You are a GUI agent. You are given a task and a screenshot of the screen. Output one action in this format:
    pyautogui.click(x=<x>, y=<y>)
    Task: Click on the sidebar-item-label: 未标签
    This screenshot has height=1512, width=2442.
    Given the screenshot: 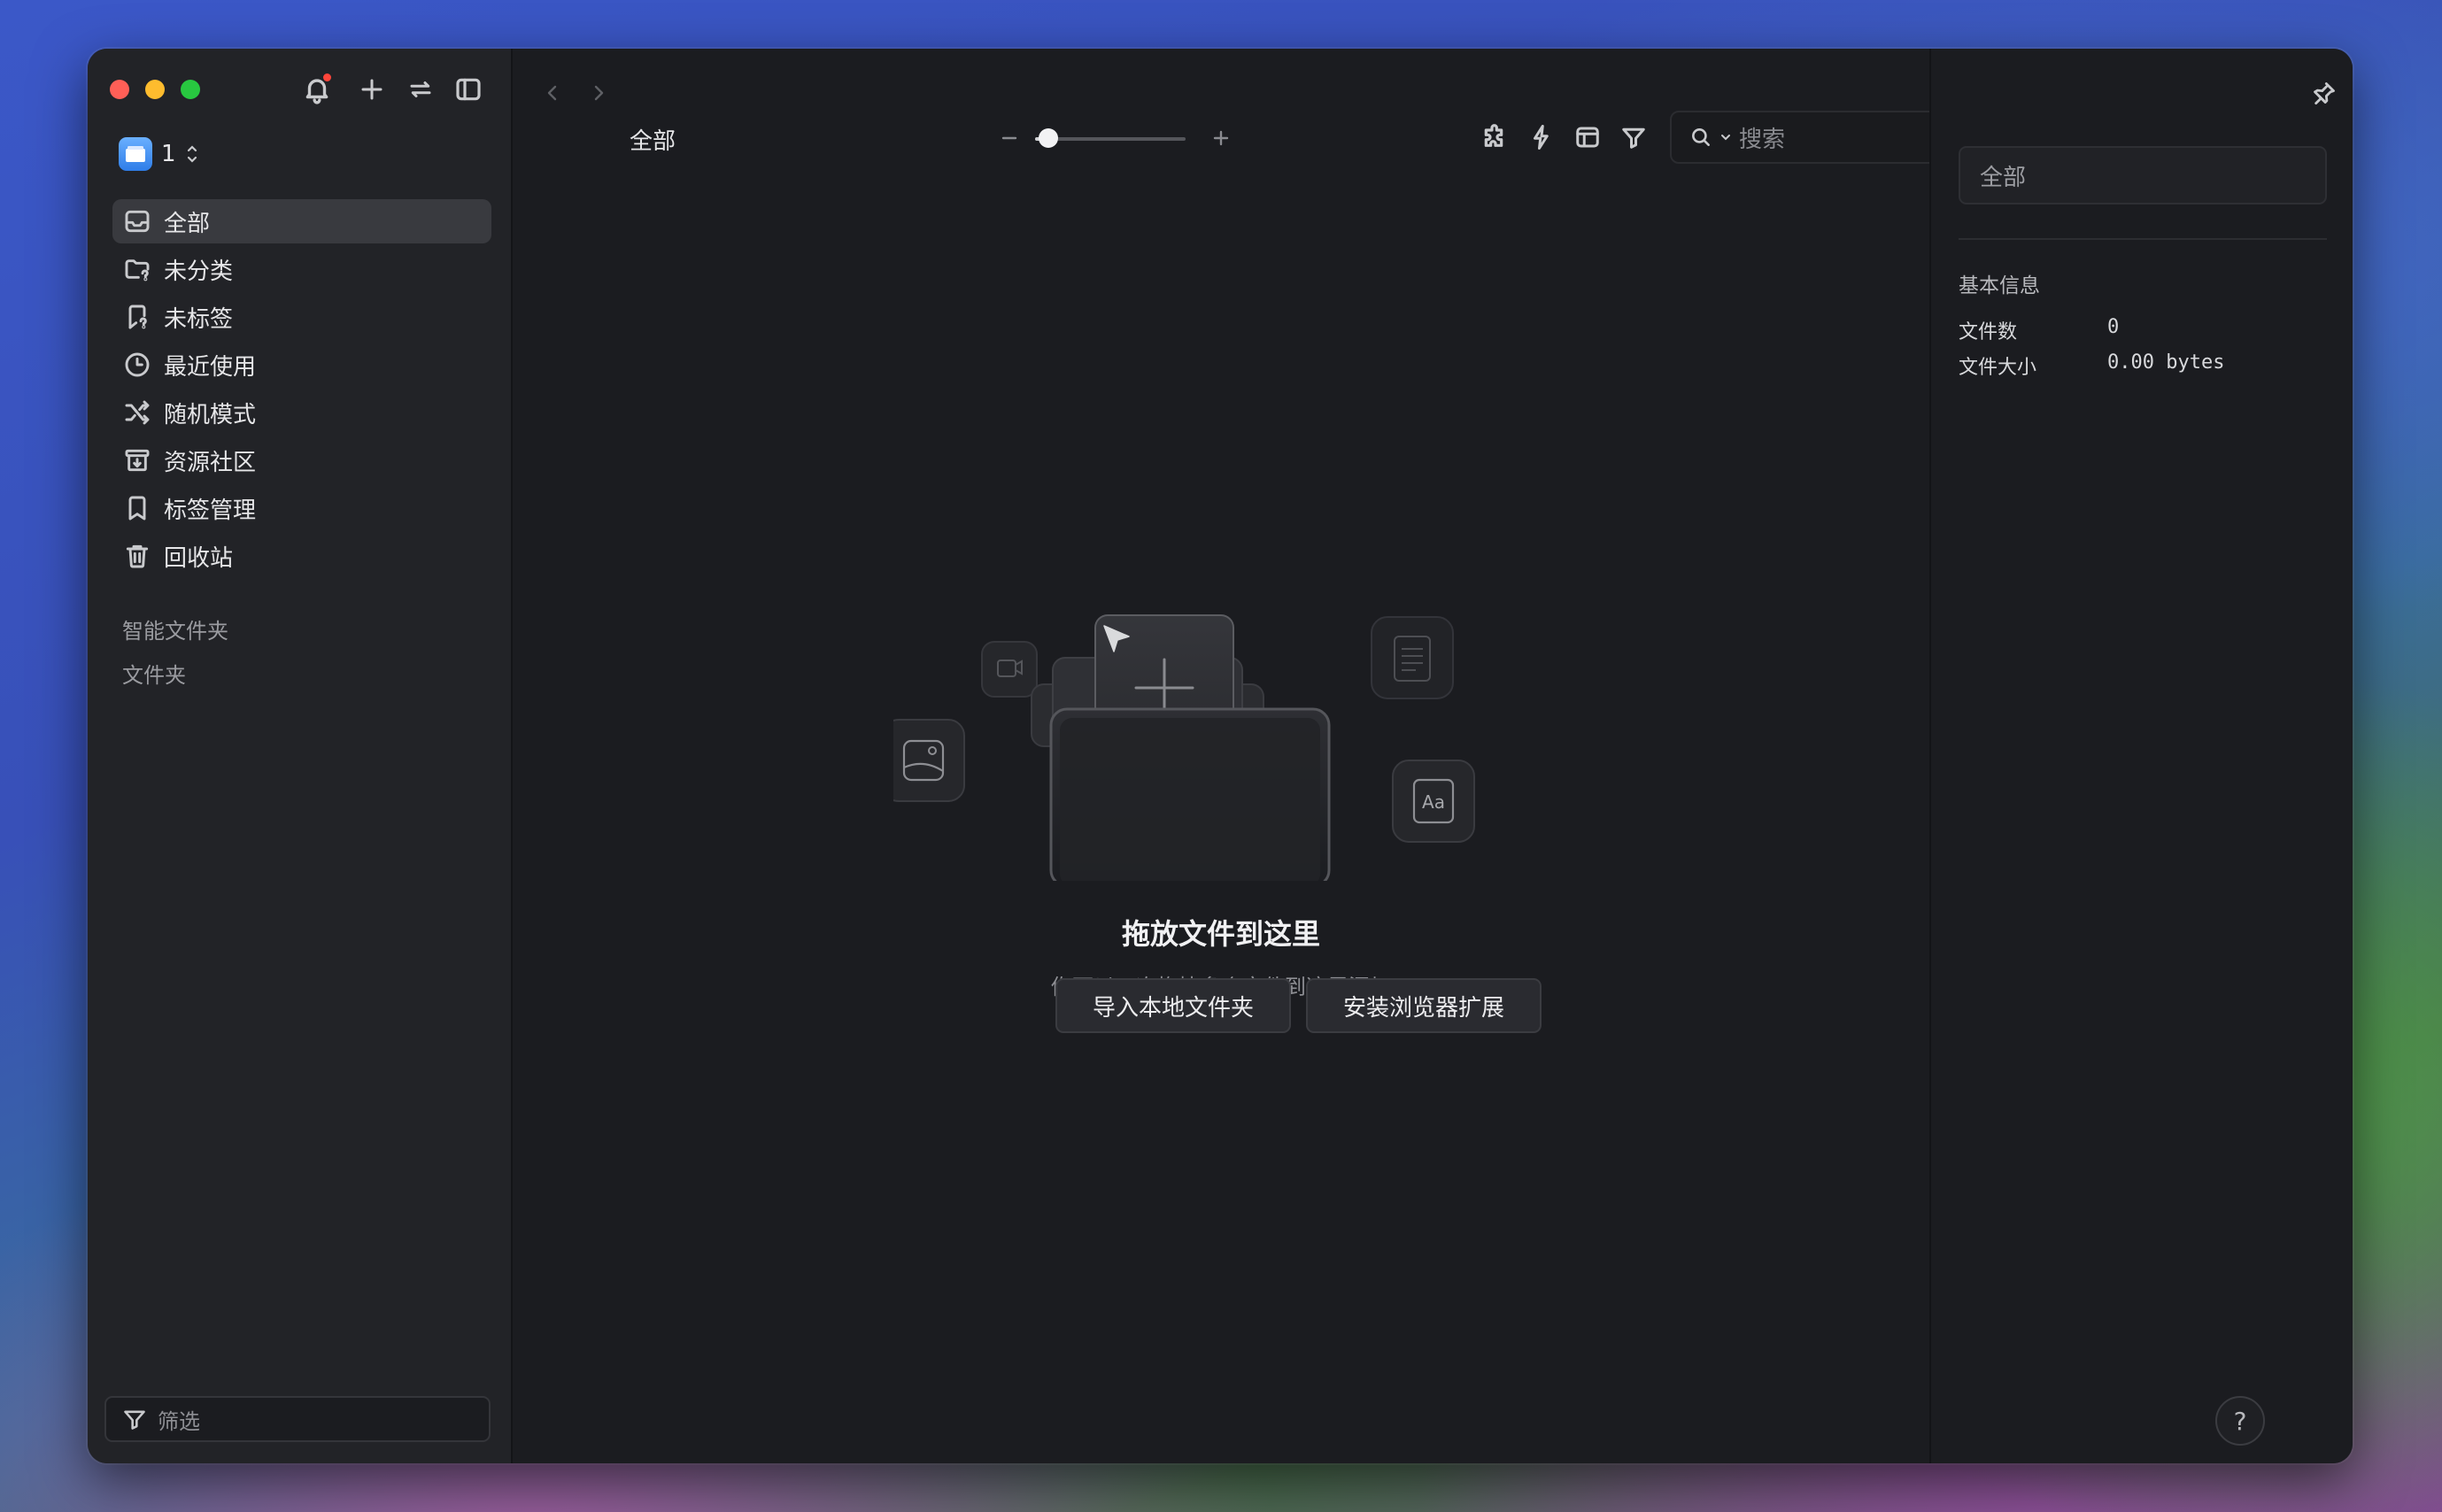 What is the action you would take?
    pyautogui.click(x=199, y=319)
    